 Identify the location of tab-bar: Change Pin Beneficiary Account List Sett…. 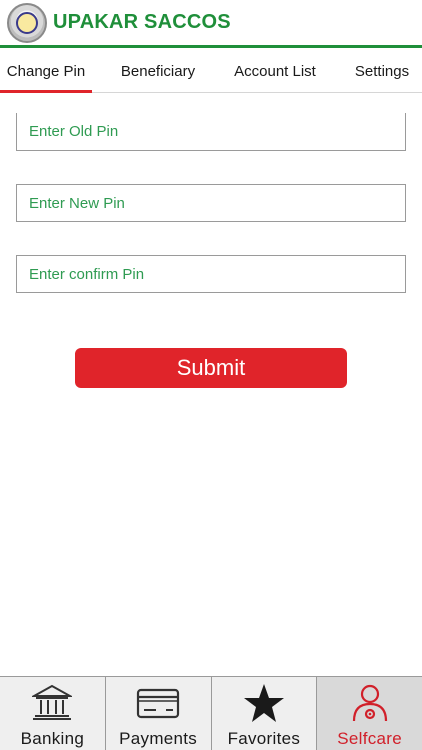
(211, 72).